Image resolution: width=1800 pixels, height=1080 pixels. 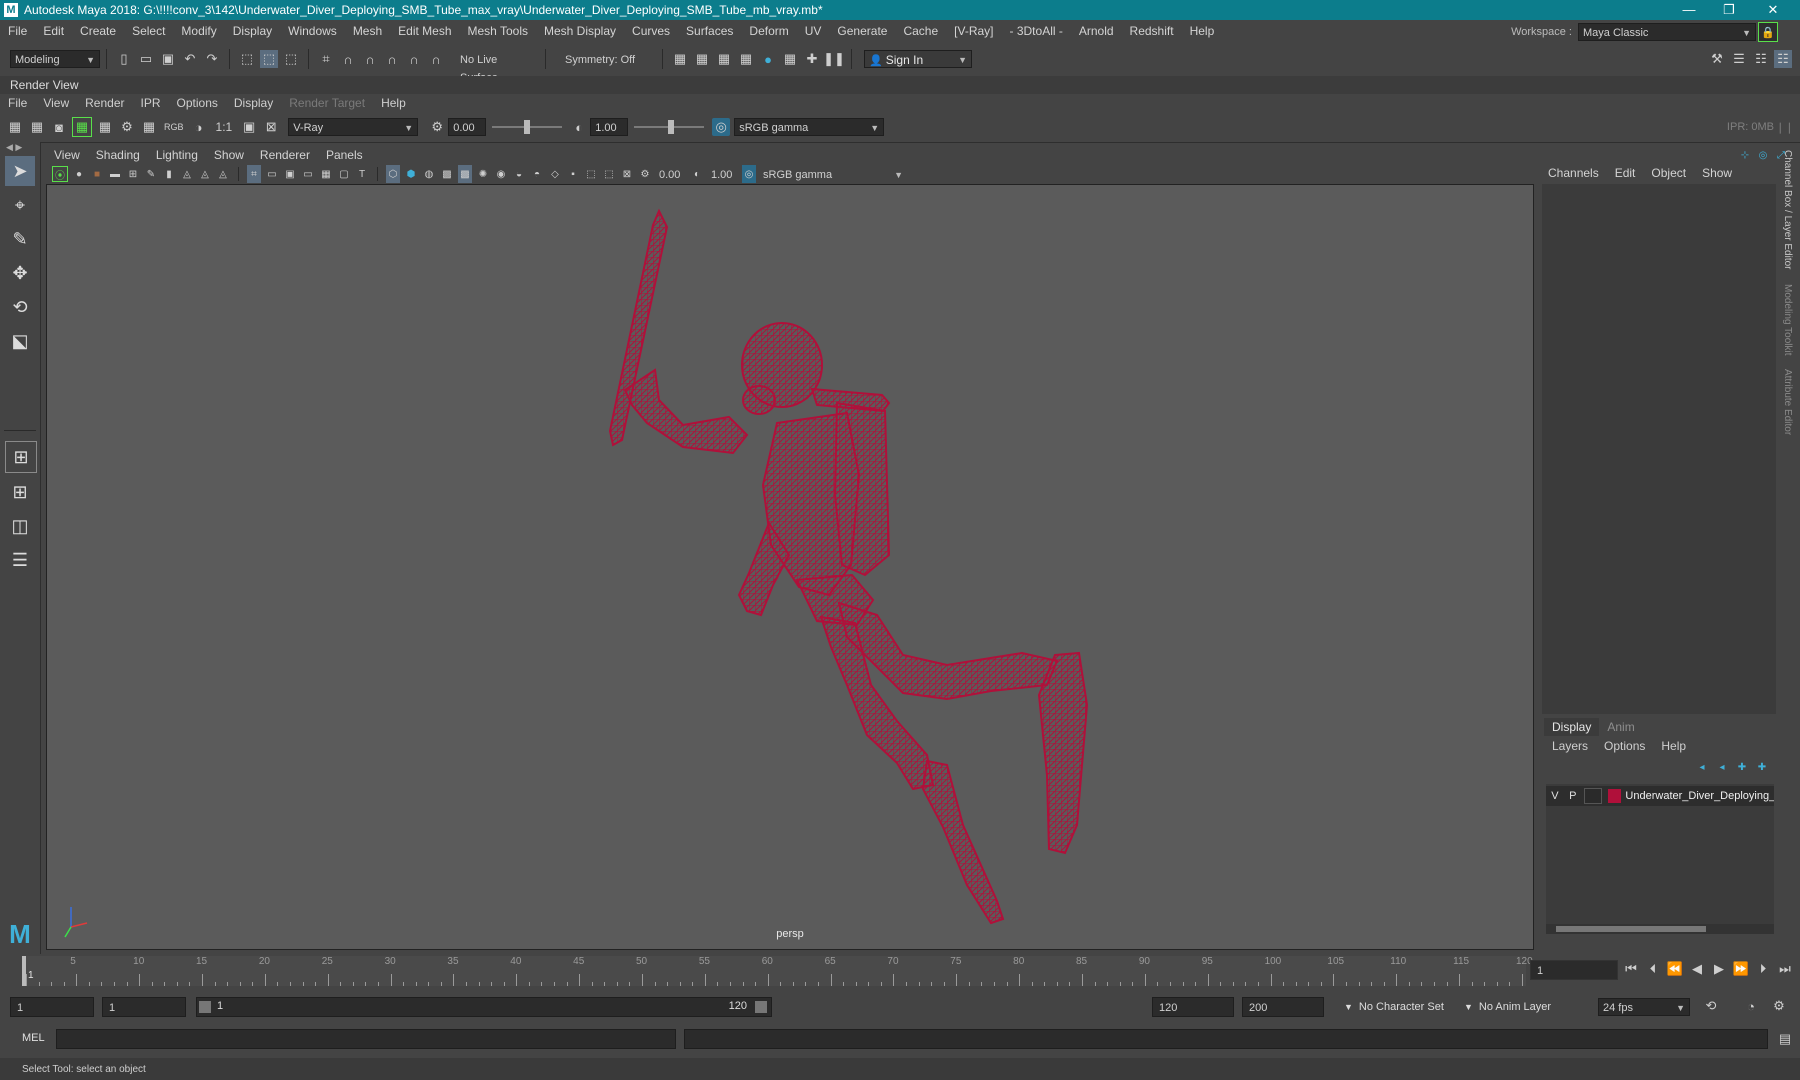 What do you see at coordinates (723, 174) in the screenshot?
I see `viewport-gamma-field: 1.00` at bounding box center [723, 174].